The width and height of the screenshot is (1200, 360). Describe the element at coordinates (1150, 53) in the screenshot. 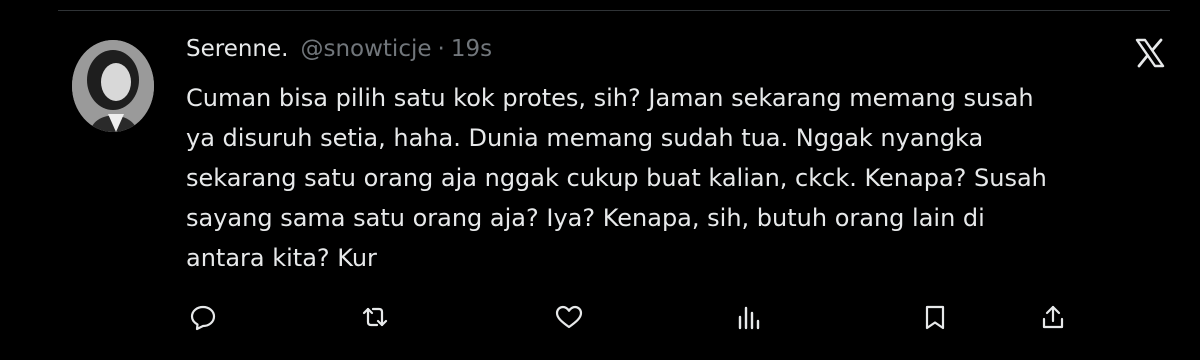

I see `x-logo-icon` at that location.